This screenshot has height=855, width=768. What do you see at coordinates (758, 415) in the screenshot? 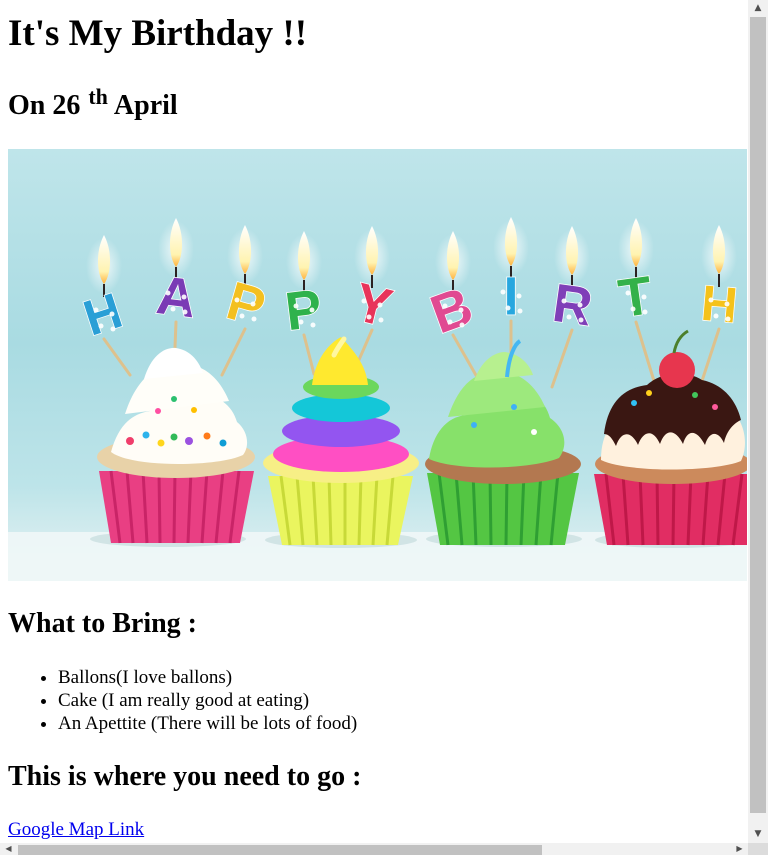
I see `vertical-scroll-thumb` at bounding box center [758, 415].